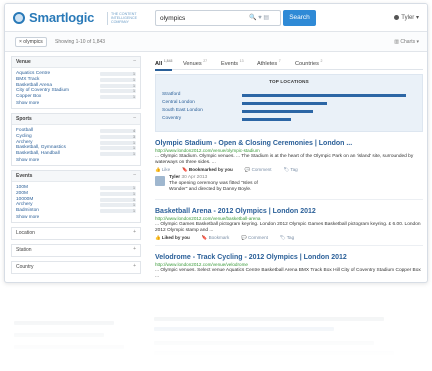 This screenshot has width=432, height=371. What do you see at coordinates (195, 63) in the screenshot?
I see `tab-venues: Venues 27` at bounding box center [195, 63].